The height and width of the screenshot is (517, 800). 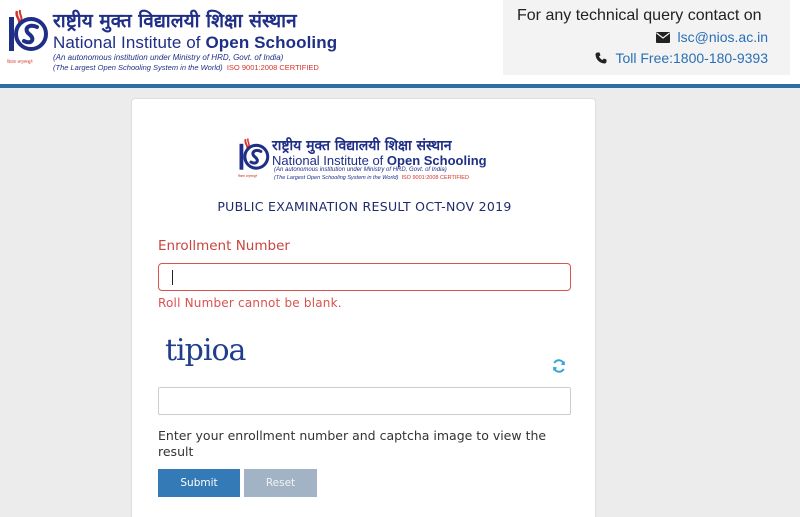 I want to click on submit-button: Submit, so click(x=199, y=483).